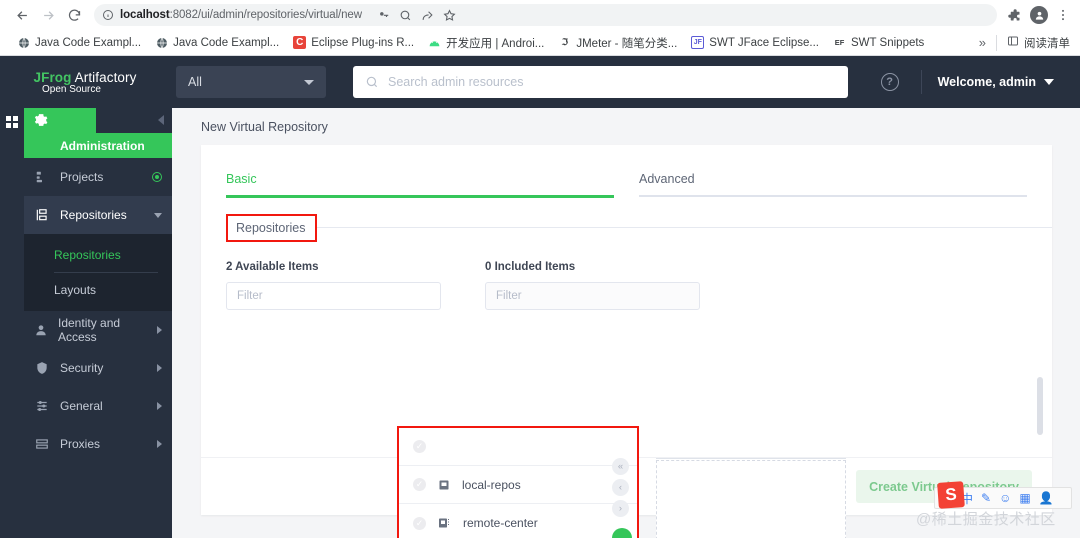  Describe the element at coordinates (251, 82) in the screenshot. I see `search-scope-dropdown: All` at that location.